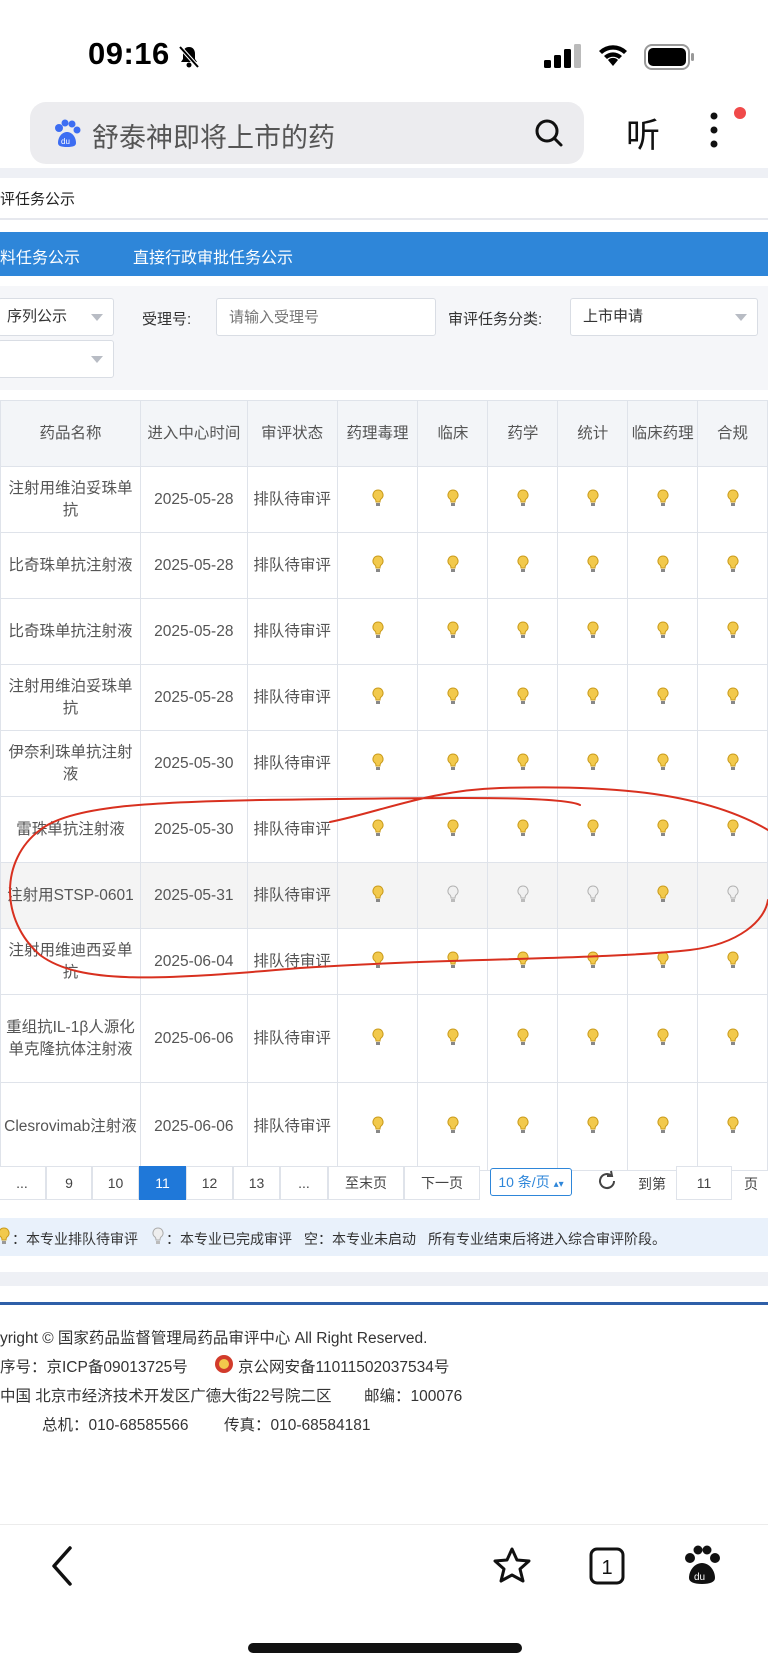 Image resolution: width=768 pixels, height=1669 pixels. Describe the element at coordinates (664, 317) in the screenshot. I see `category-select: 上市申请` at that location.